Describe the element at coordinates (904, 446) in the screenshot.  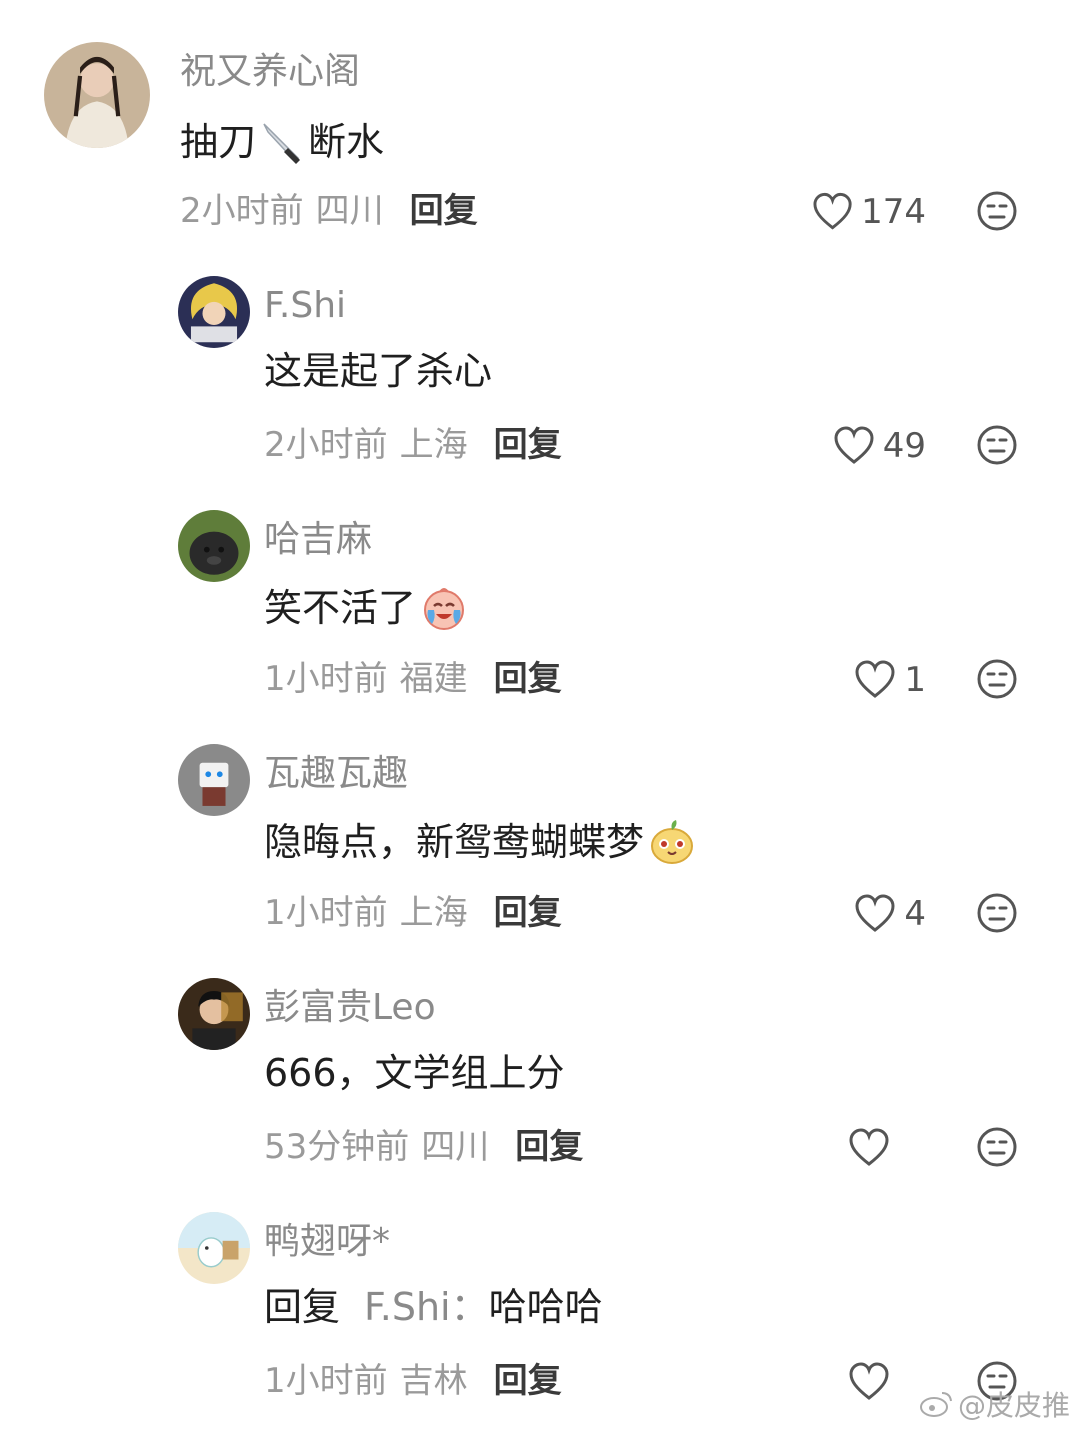
I see `like-count: 49` at that location.